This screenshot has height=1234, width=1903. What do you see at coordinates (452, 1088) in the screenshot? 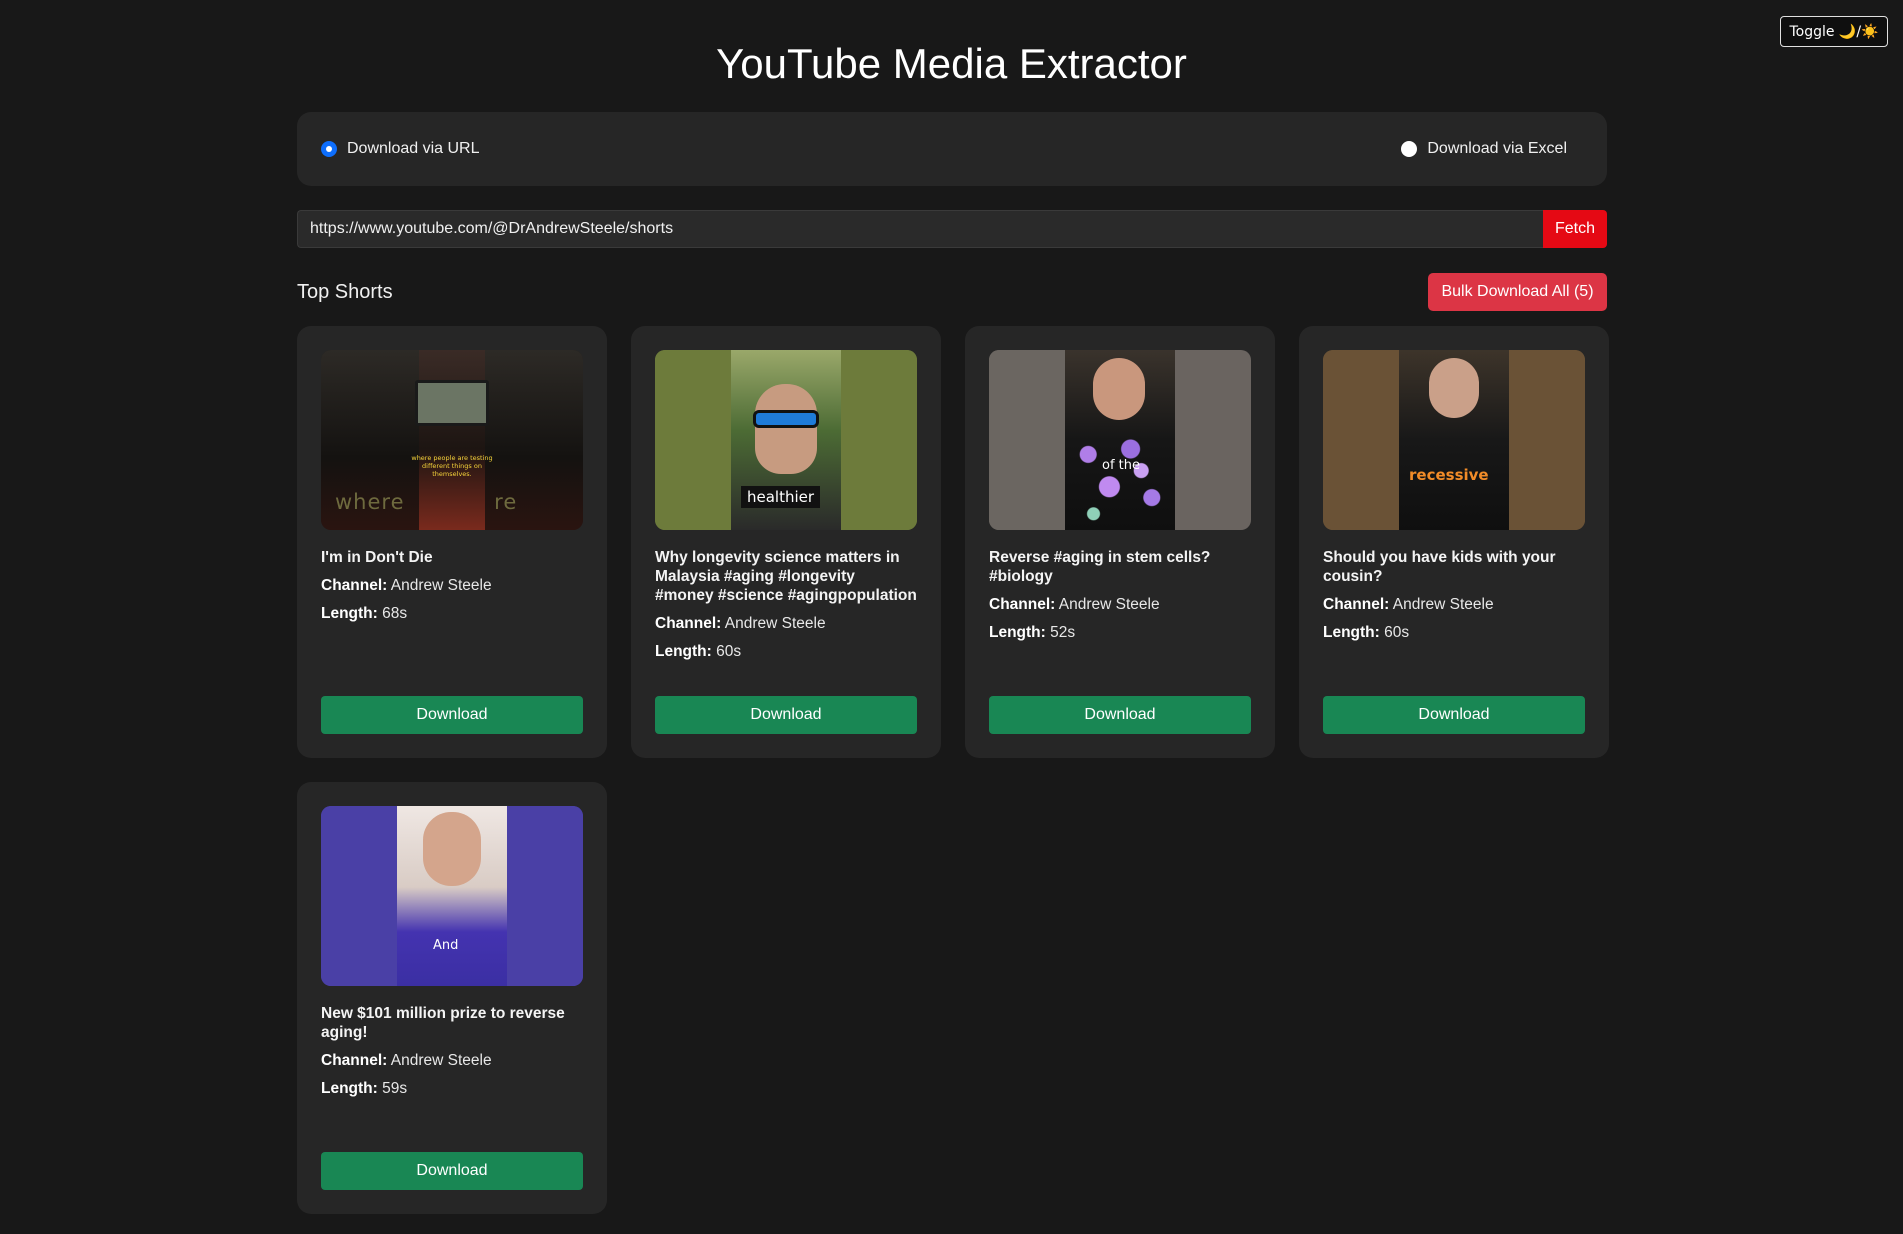
I see `video-length: Length: 59s` at bounding box center [452, 1088].